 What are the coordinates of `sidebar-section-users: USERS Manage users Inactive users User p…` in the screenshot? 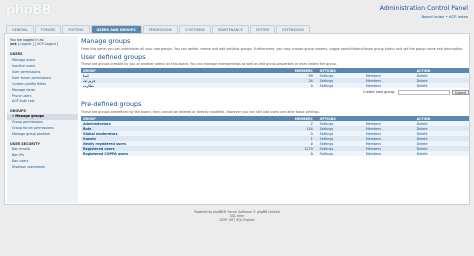 It's located at (42, 78).